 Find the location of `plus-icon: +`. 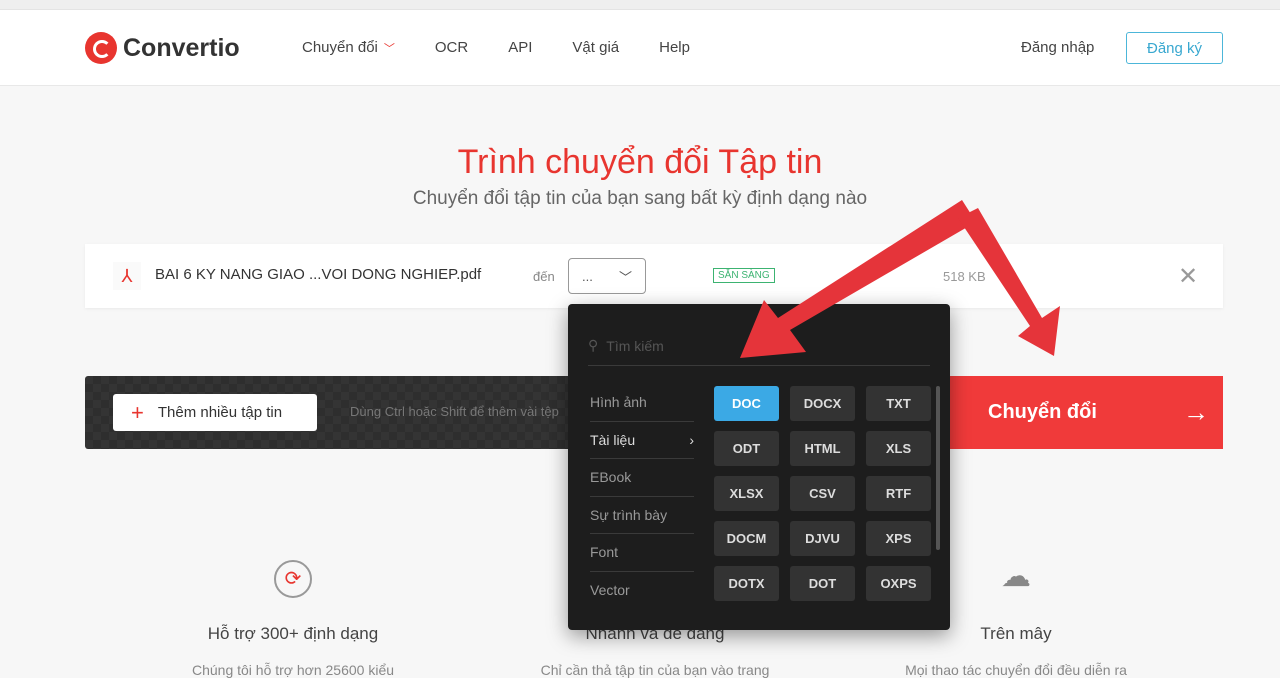

plus-icon: + is located at coordinates (137, 412).